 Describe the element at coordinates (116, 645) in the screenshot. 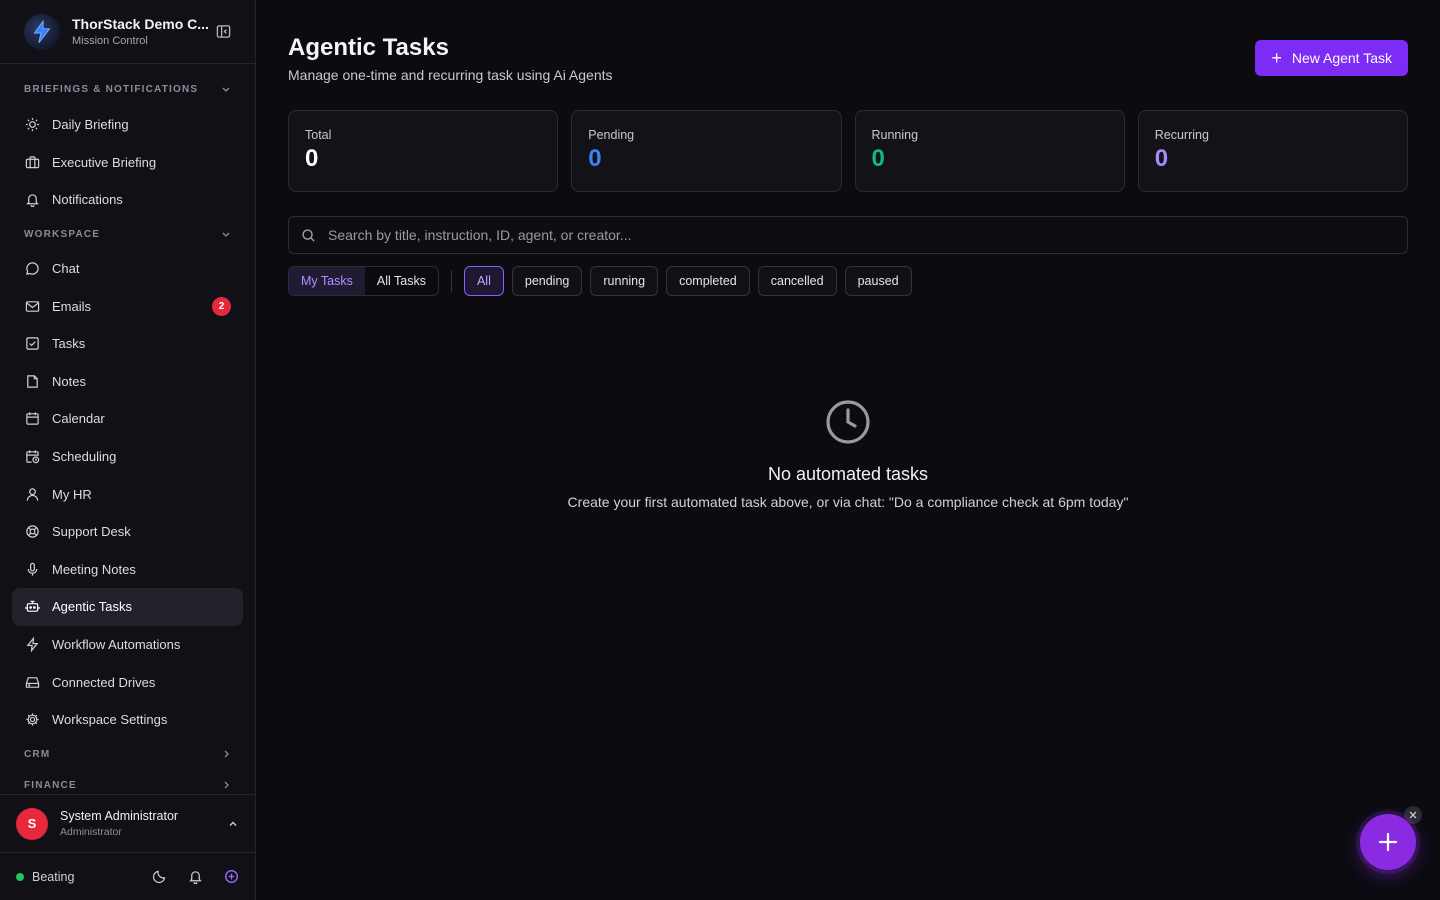

I see `sidebar-item-label: Workflow Automations` at that location.